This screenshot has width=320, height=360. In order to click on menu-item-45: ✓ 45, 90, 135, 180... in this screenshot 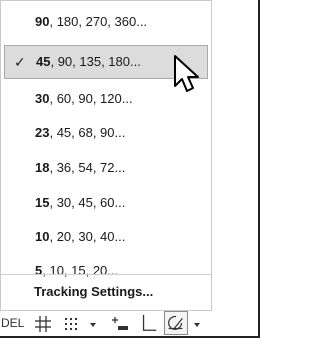, I will do `click(106, 62)`.